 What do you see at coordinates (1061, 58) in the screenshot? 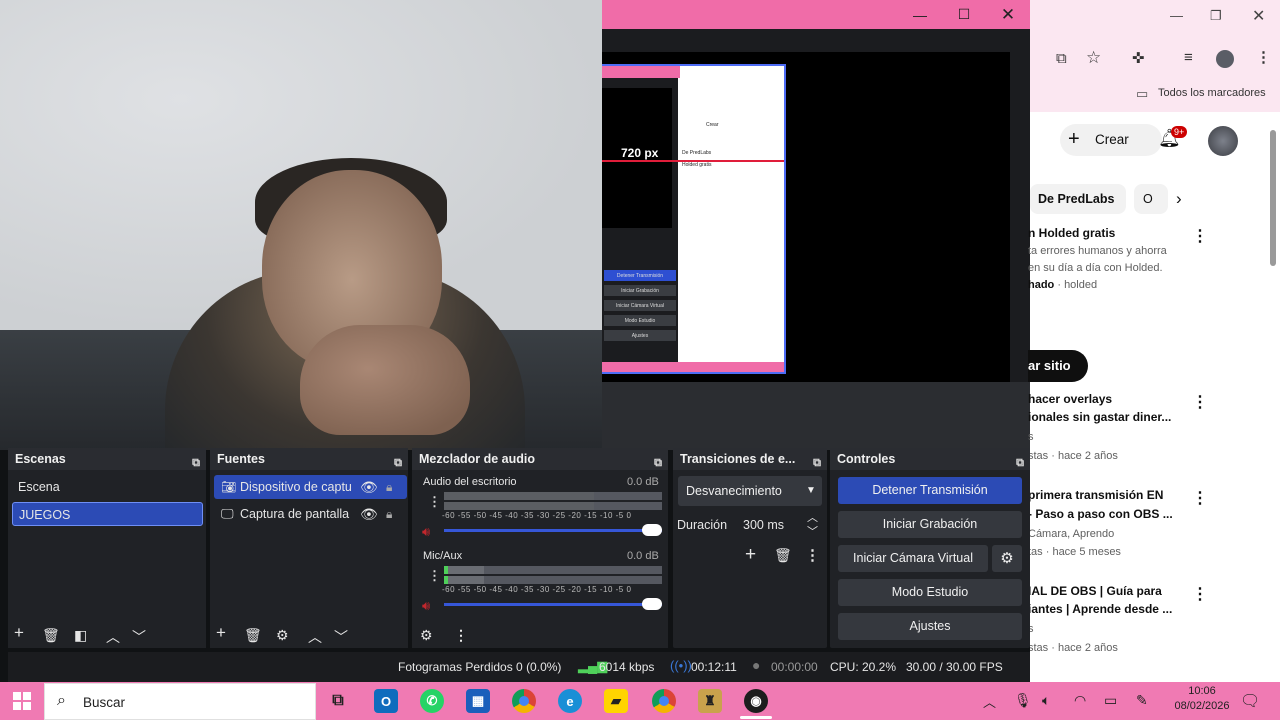
I see `install-icon: ⧉` at bounding box center [1061, 58].